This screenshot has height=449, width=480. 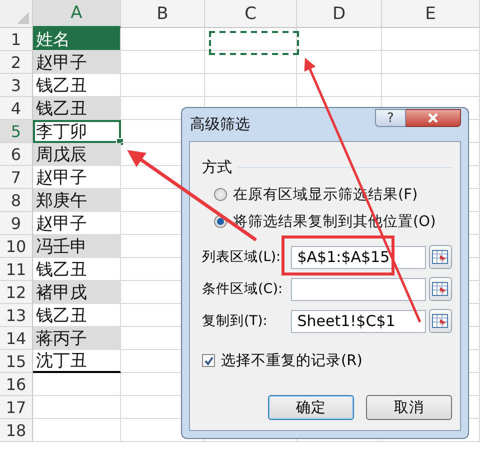 I want to click on column-header: D, so click(x=339, y=14).